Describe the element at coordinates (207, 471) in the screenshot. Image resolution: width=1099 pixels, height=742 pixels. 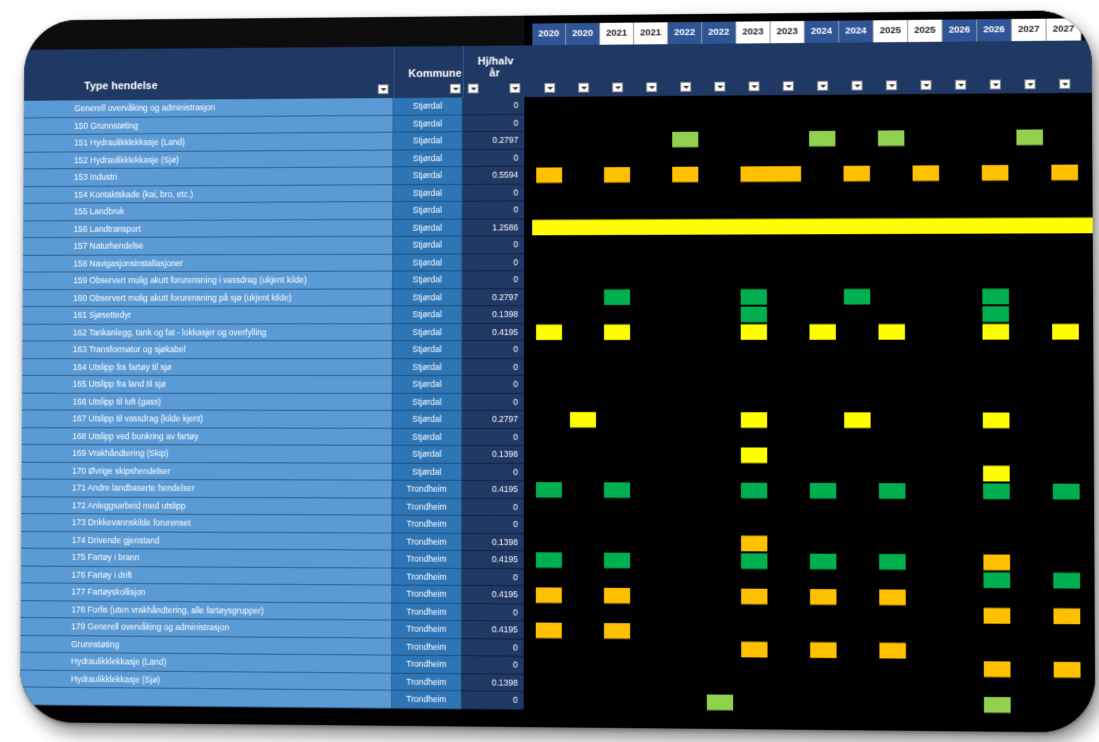
I see `cell-type: 170 Øvrige skipshendelser` at that location.